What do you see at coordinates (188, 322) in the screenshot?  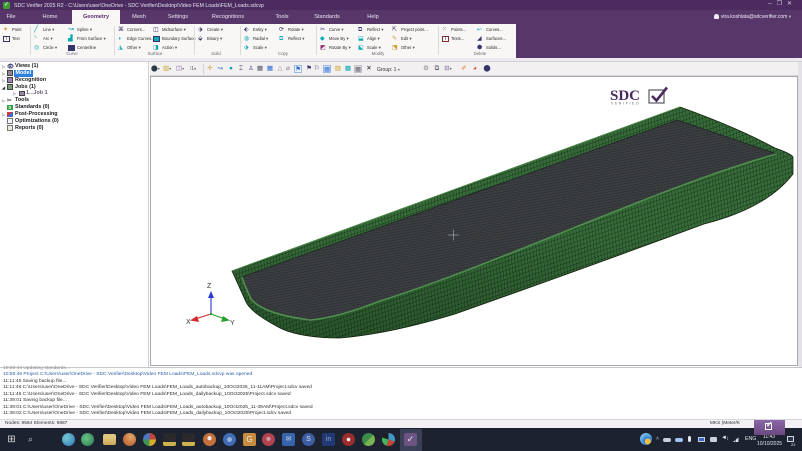 I see `svg-text: X` at bounding box center [188, 322].